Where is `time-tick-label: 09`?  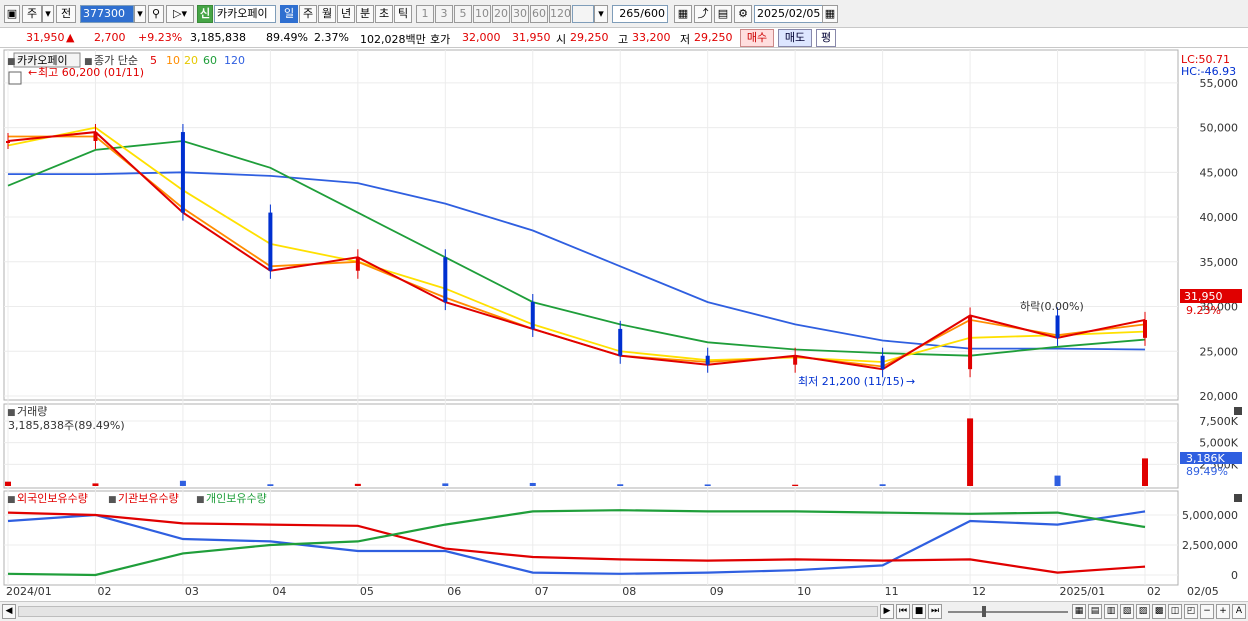 time-tick-label: 09 is located at coordinates (717, 591).